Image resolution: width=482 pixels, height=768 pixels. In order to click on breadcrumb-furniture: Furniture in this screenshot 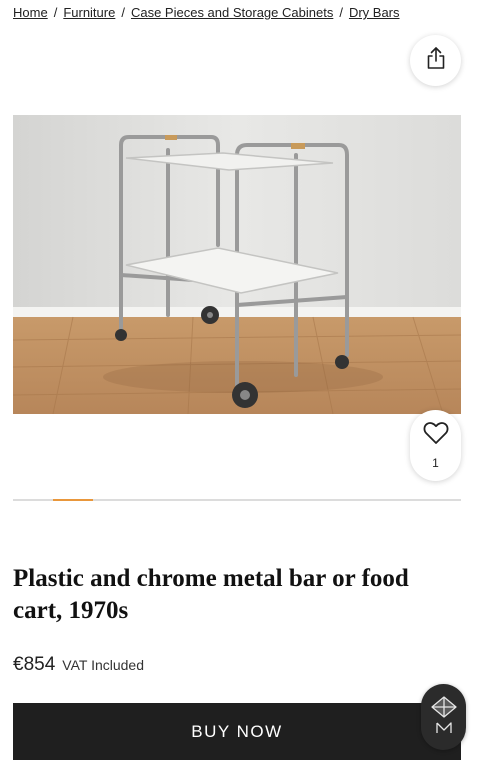, I will do `click(89, 12)`.